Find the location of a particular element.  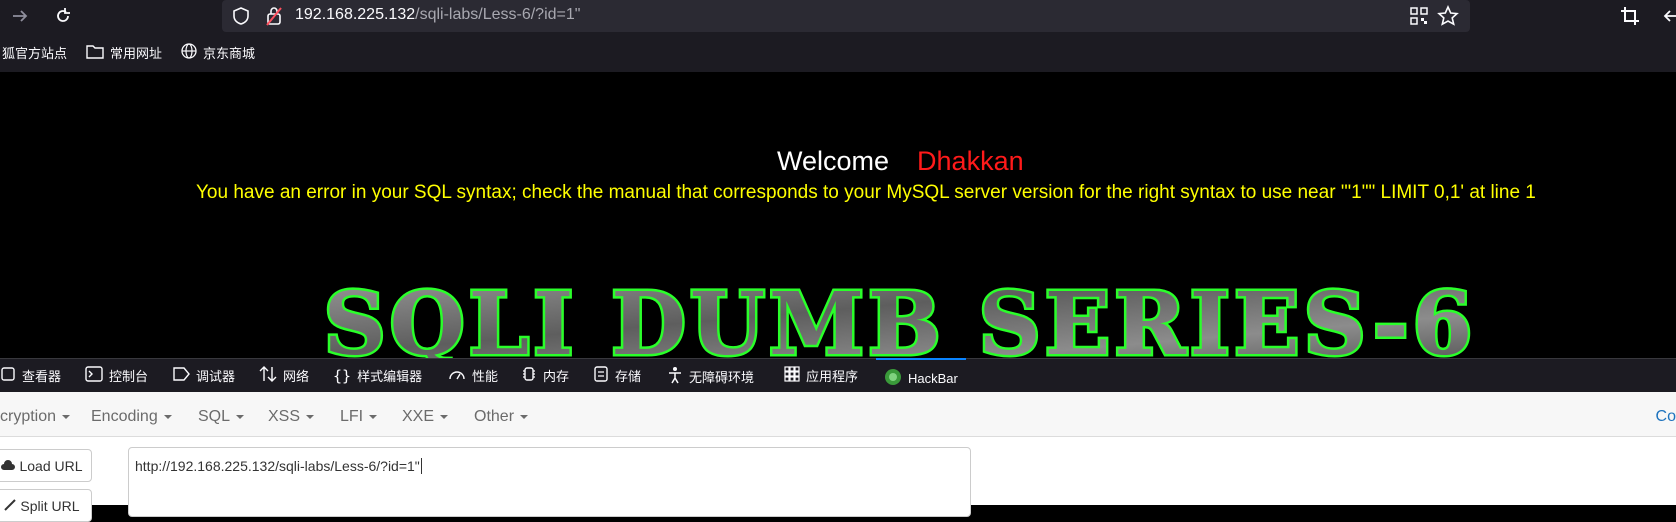

tab-label: 样式编辑器 is located at coordinates (390, 376).